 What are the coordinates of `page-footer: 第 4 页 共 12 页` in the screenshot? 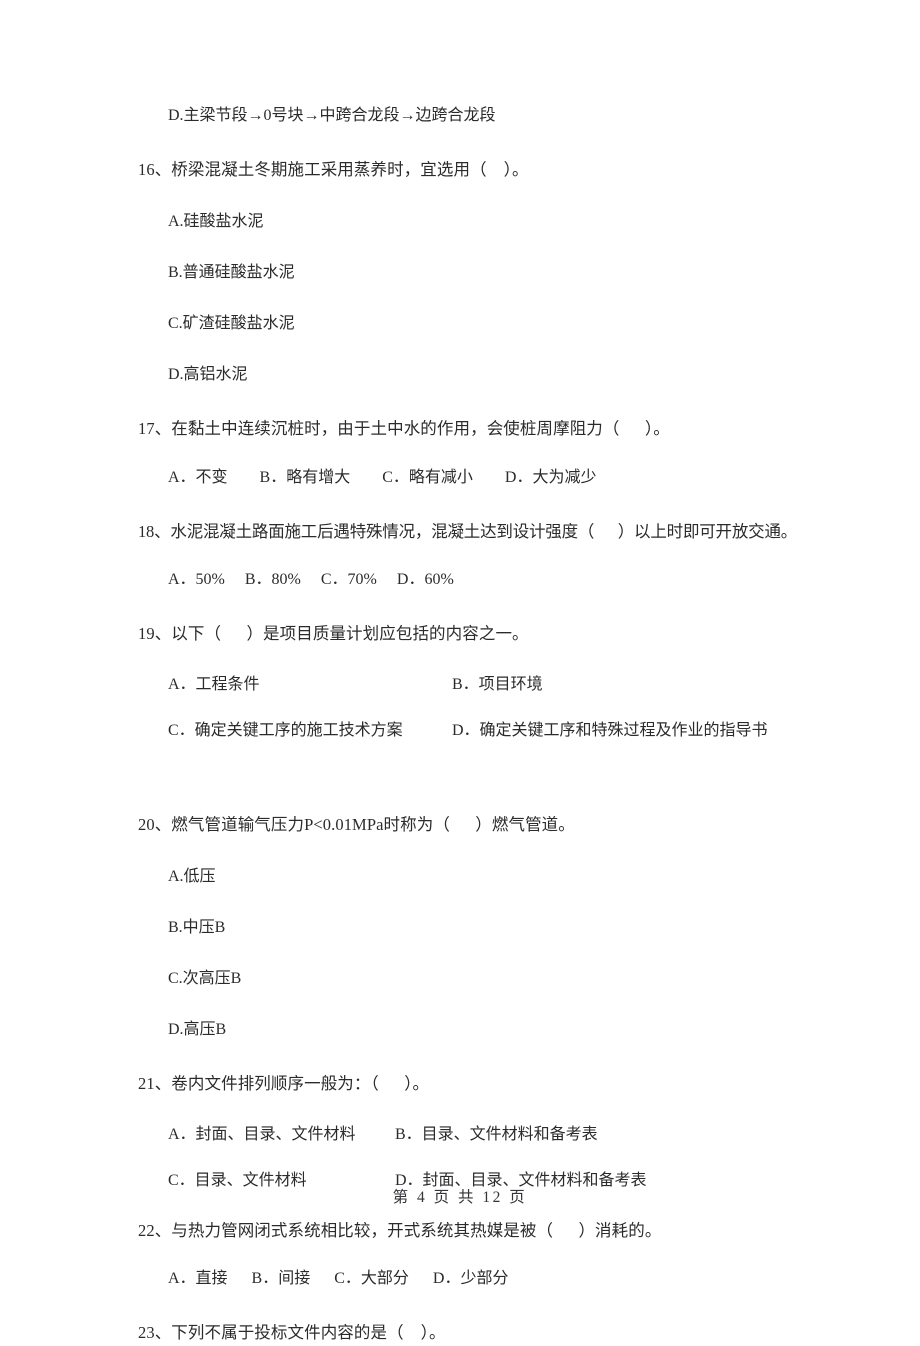 It's located at (460, 1197).